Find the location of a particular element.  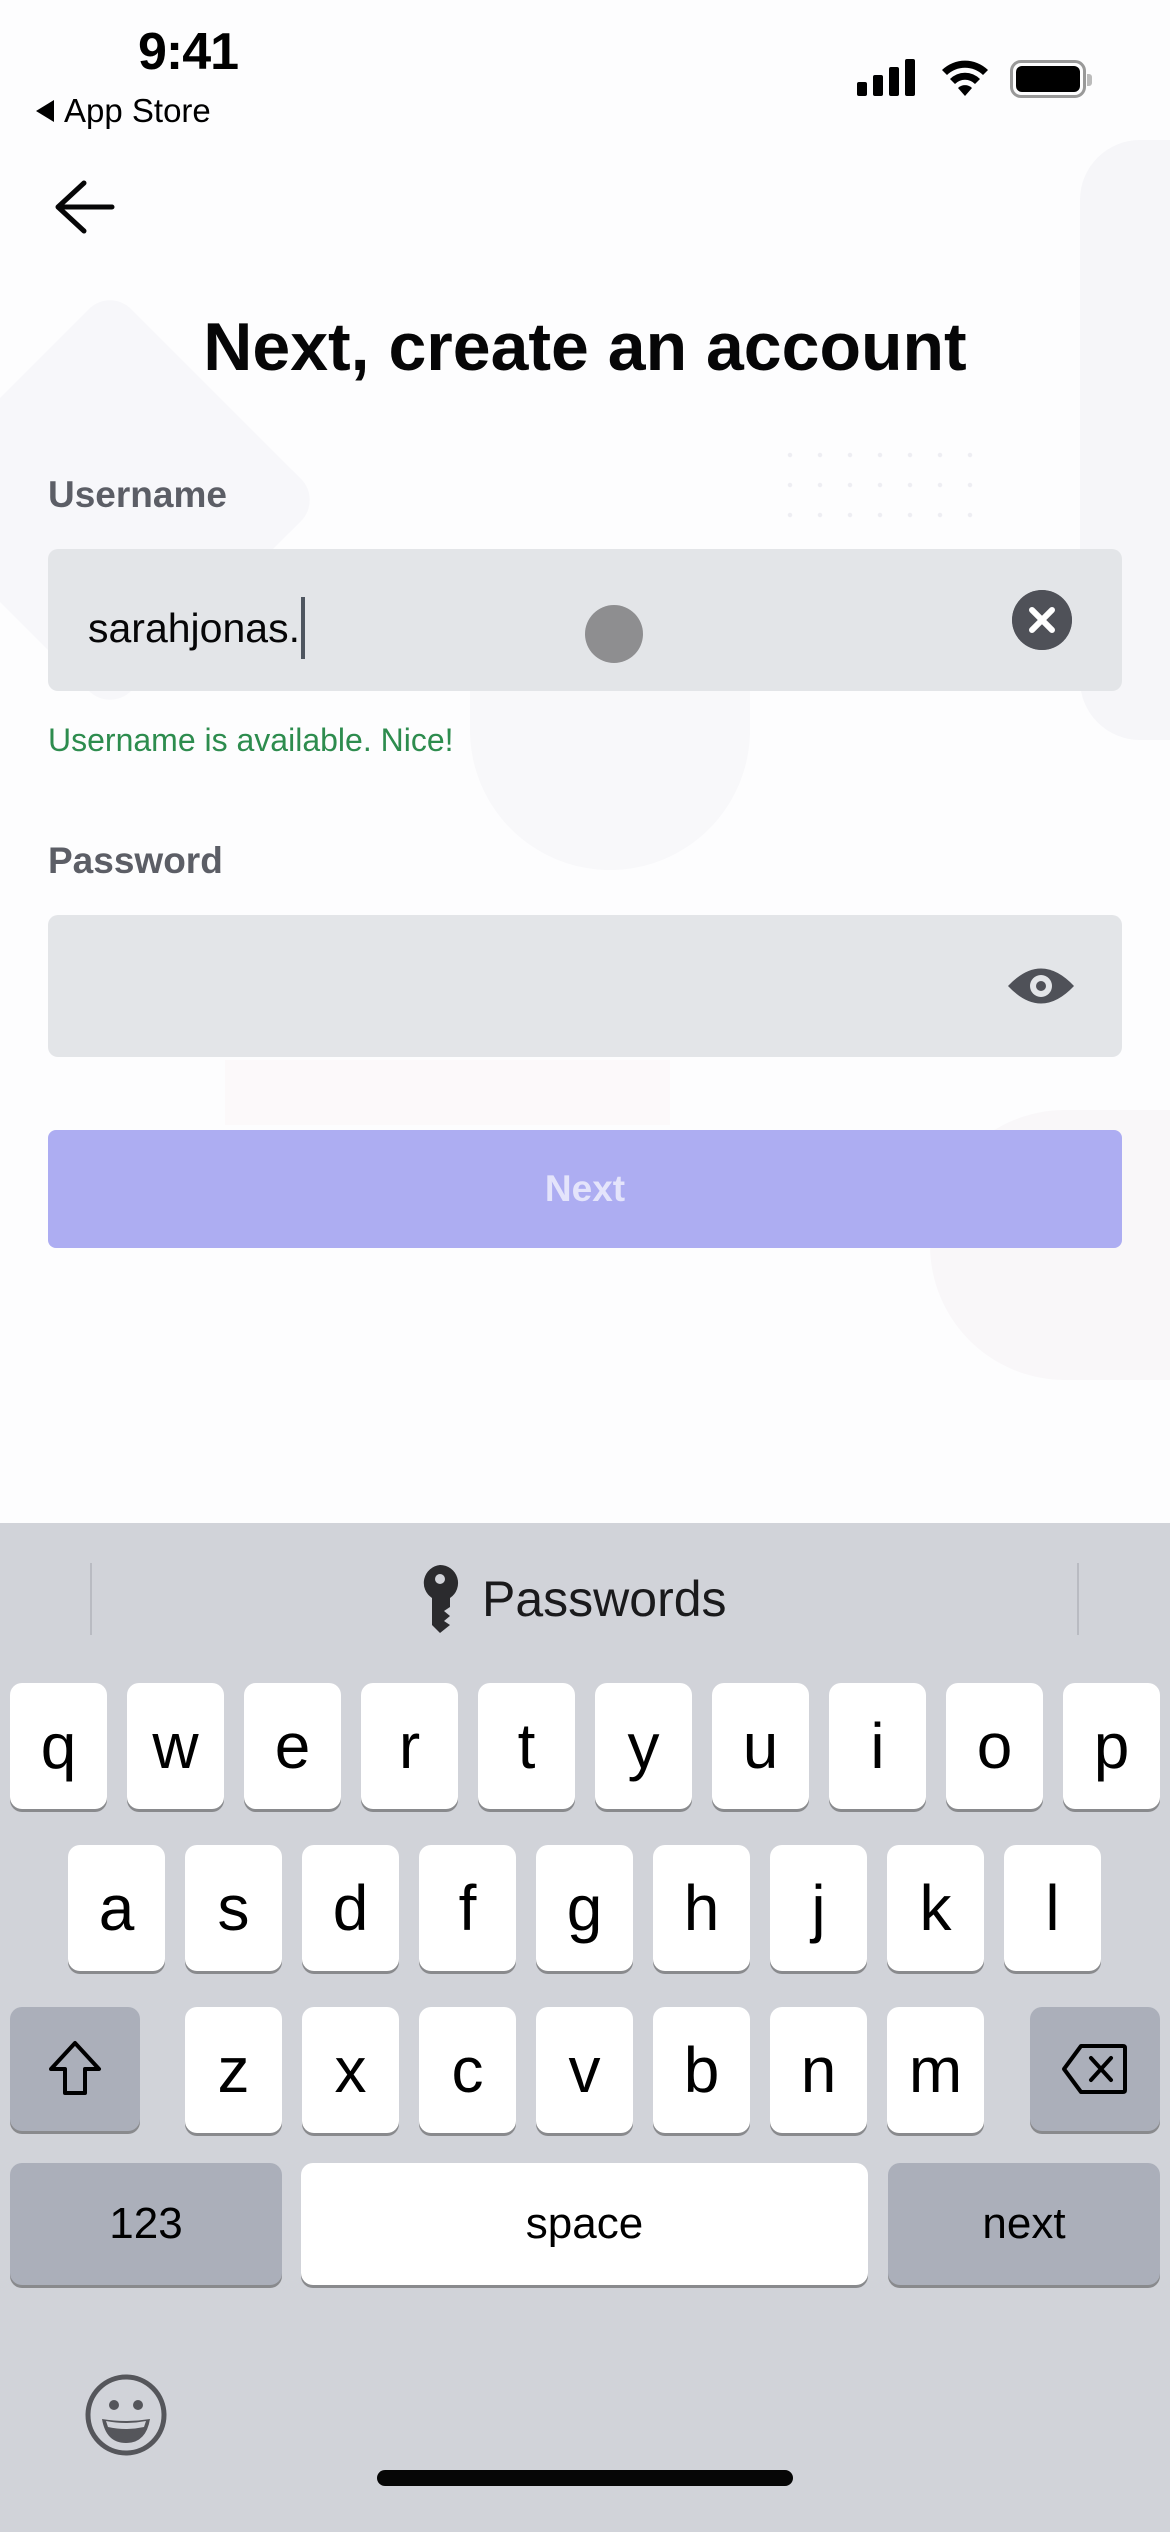

text-caret is located at coordinates (302, 628).